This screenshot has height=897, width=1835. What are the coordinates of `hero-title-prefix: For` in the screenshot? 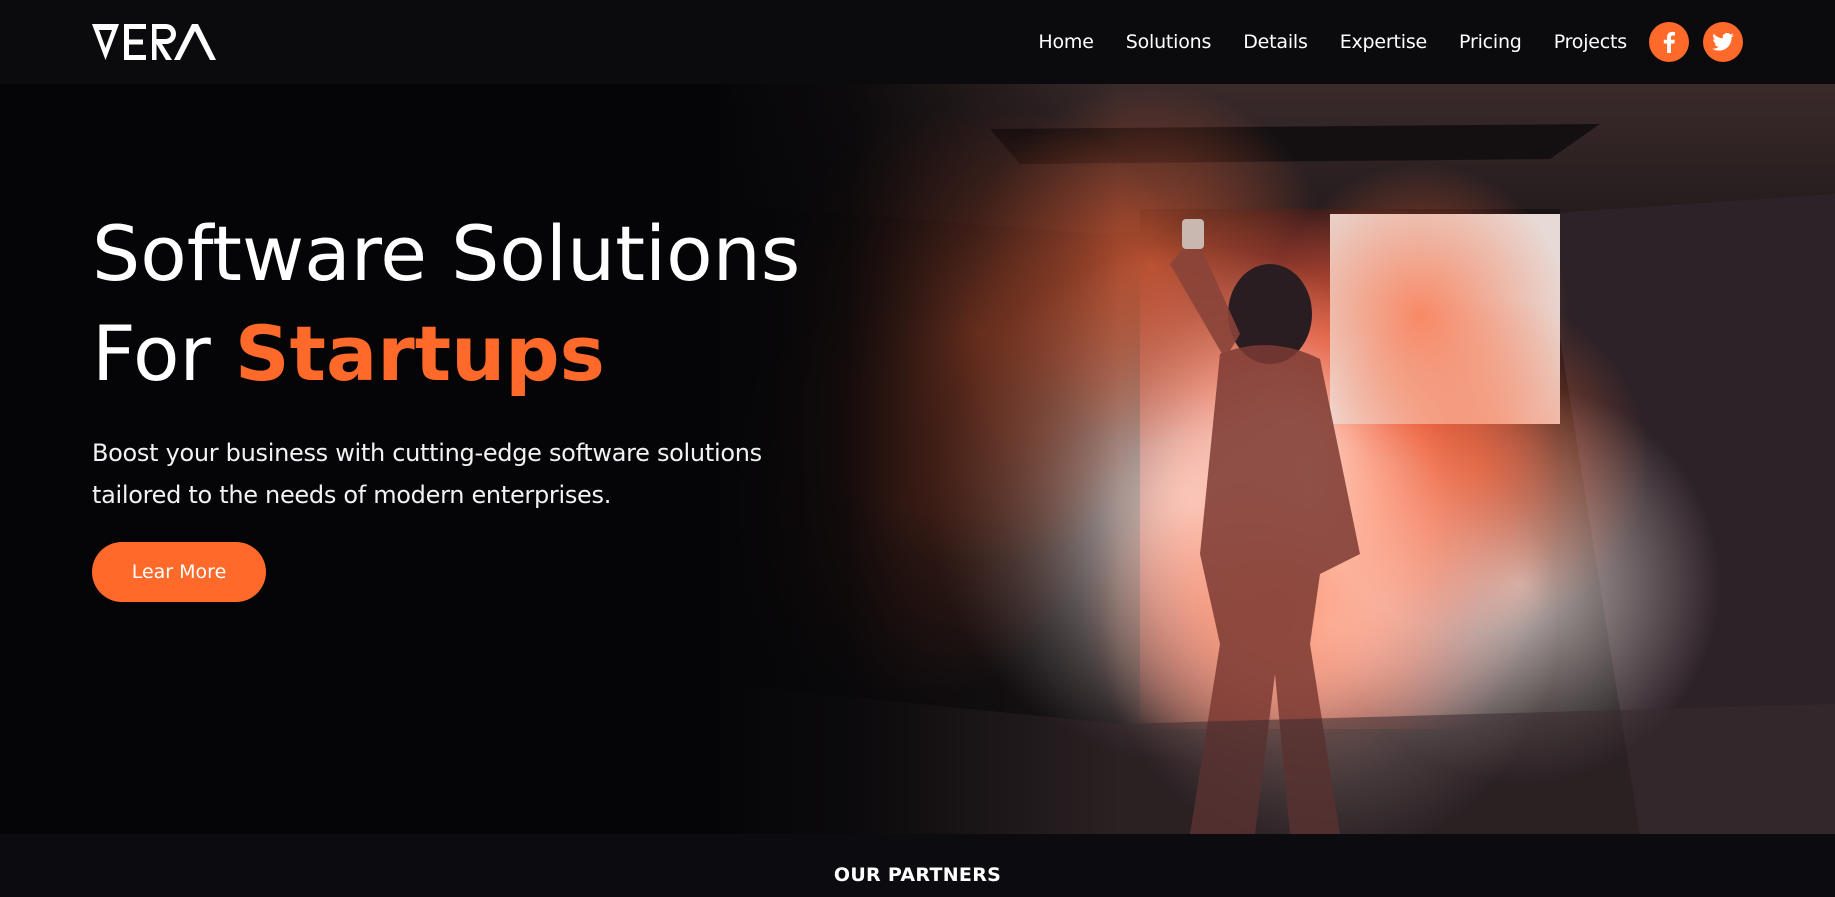 It's located at (163, 353).